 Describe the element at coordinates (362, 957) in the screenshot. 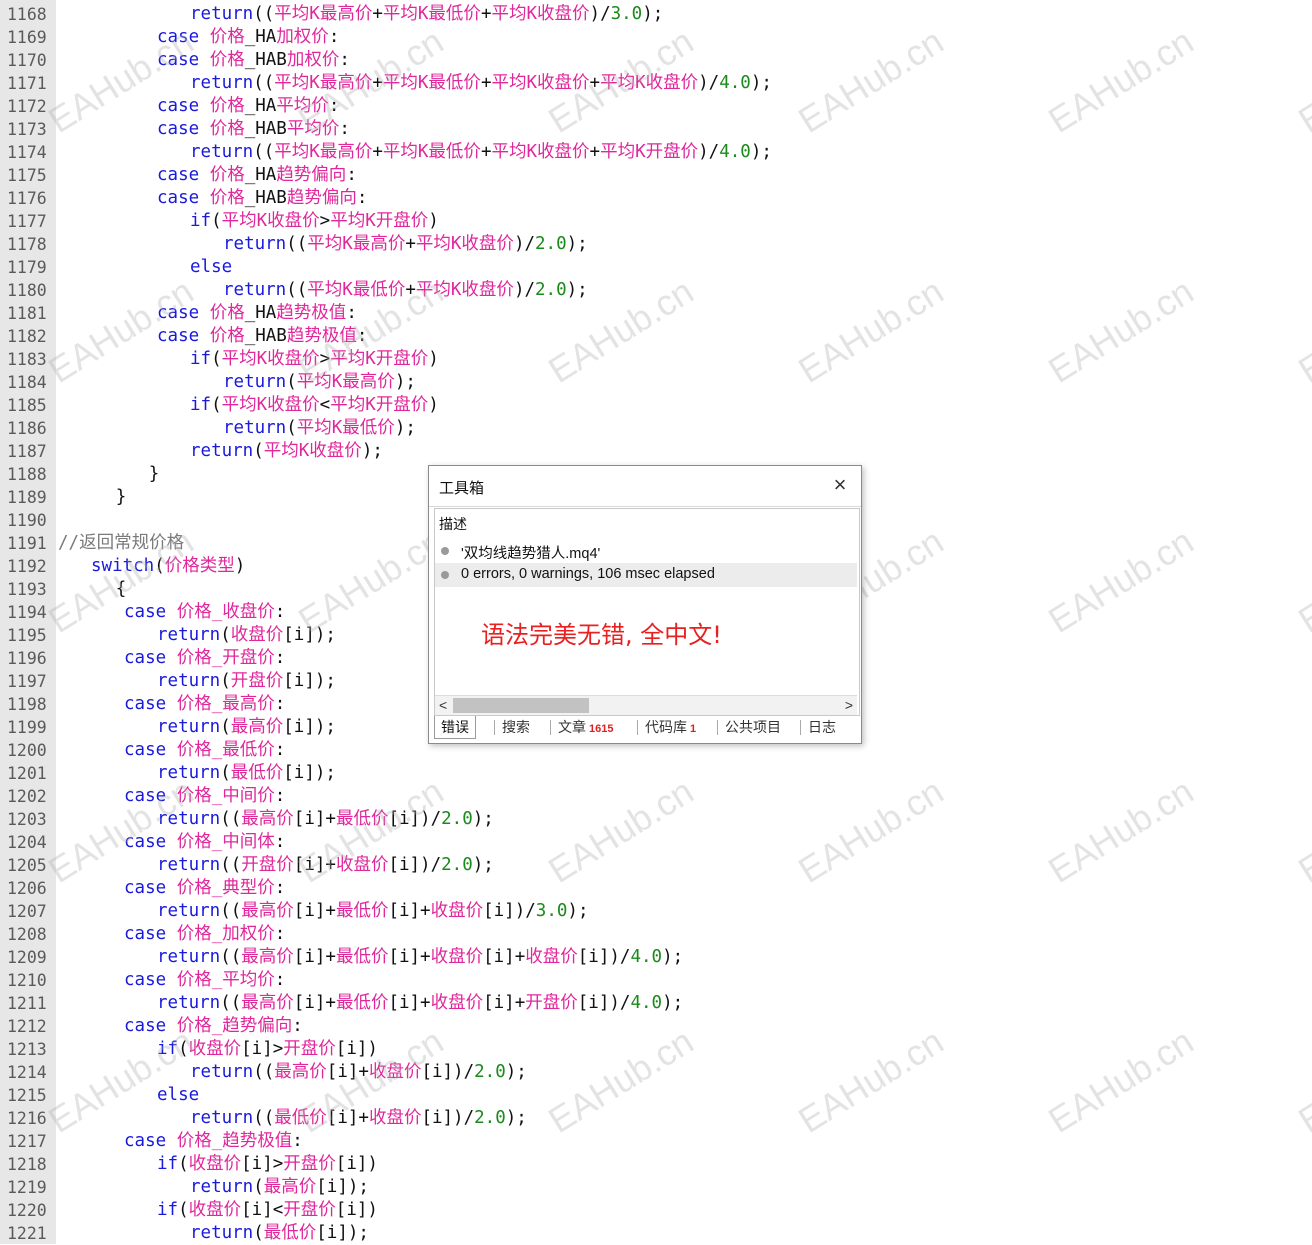

I see `code-token: 最低价` at that location.